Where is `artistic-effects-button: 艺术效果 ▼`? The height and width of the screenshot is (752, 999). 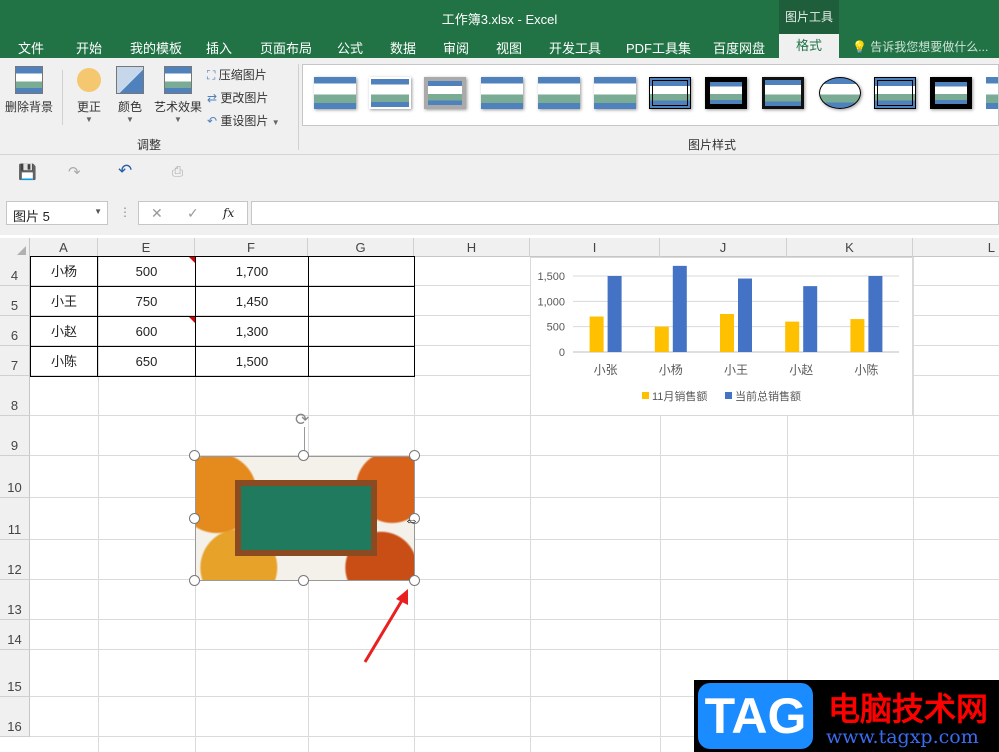
artistic-effects-button: 艺术效果 ▼ is located at coordinates (178, 95).